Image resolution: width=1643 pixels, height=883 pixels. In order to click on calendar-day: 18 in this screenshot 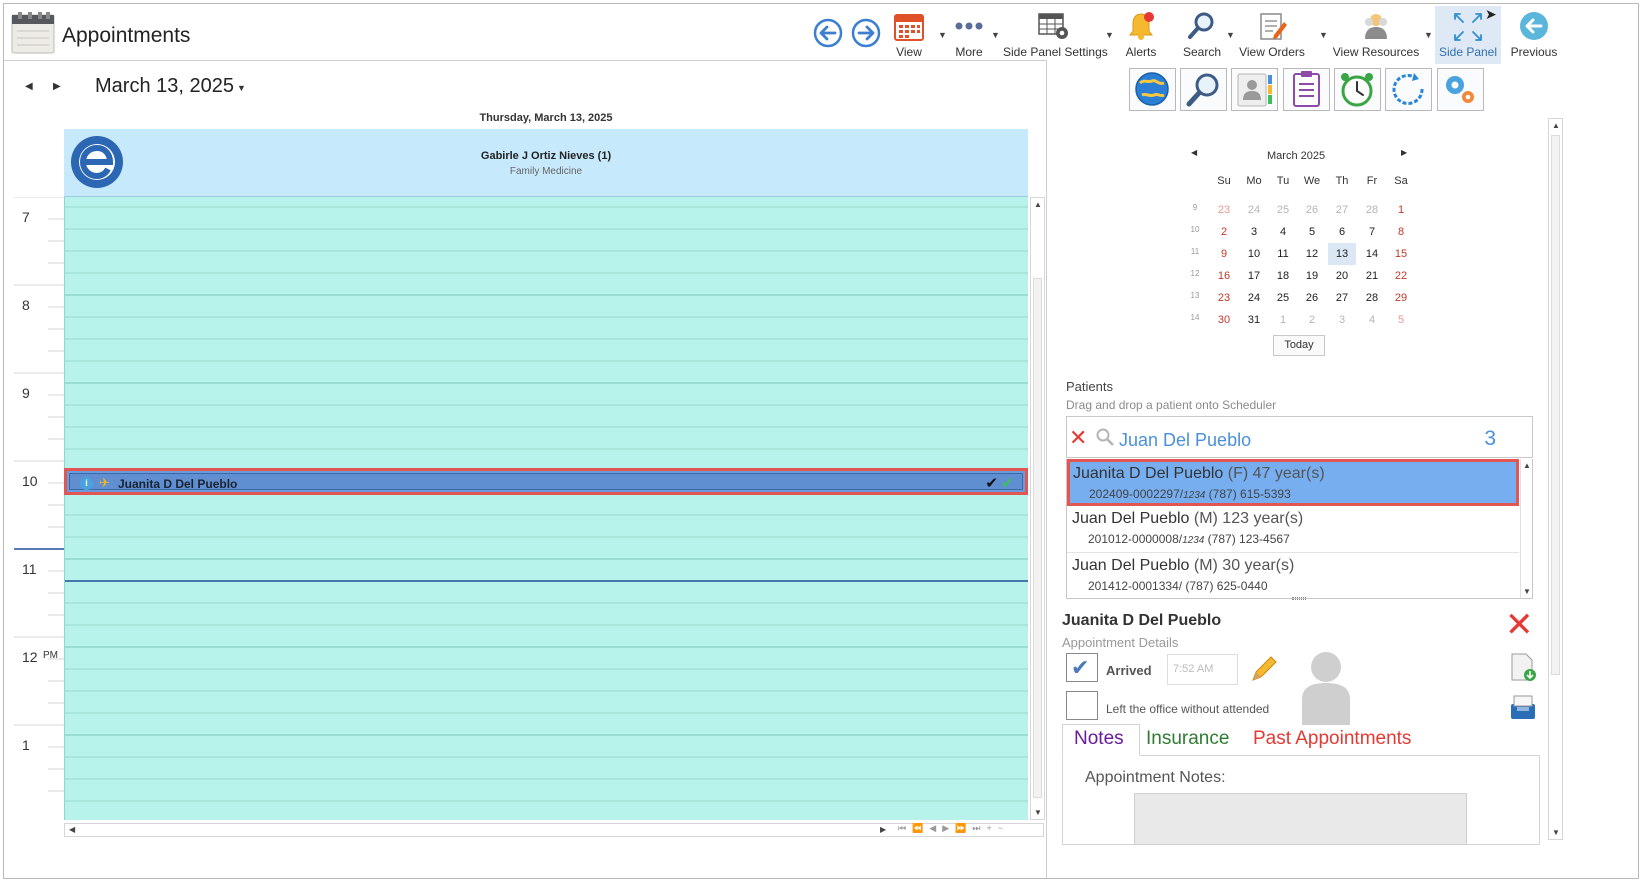, I will do `click(1283, 276)`.